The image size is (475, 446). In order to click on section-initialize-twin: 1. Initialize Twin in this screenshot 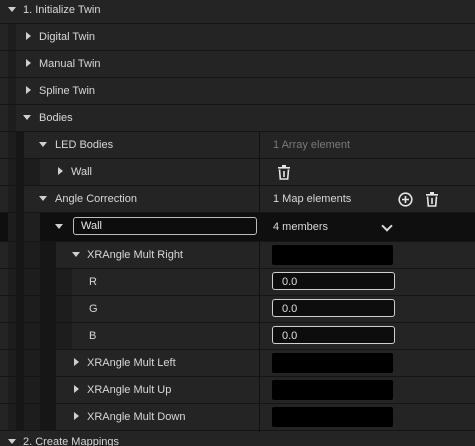, I will do `click(237, 11)`.